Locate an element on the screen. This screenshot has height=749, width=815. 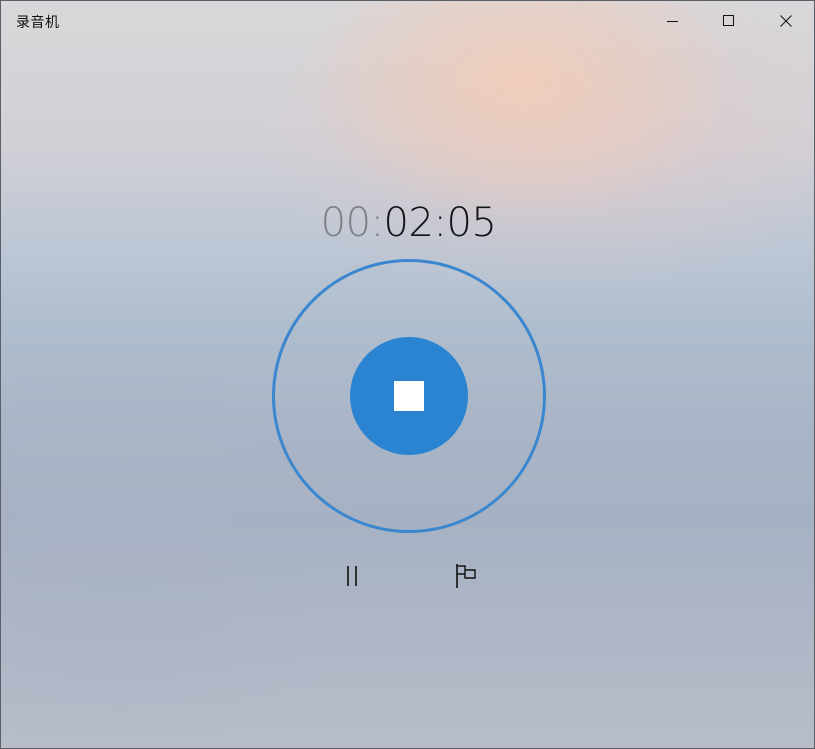
close-icon is located at coordinates (786, 21).